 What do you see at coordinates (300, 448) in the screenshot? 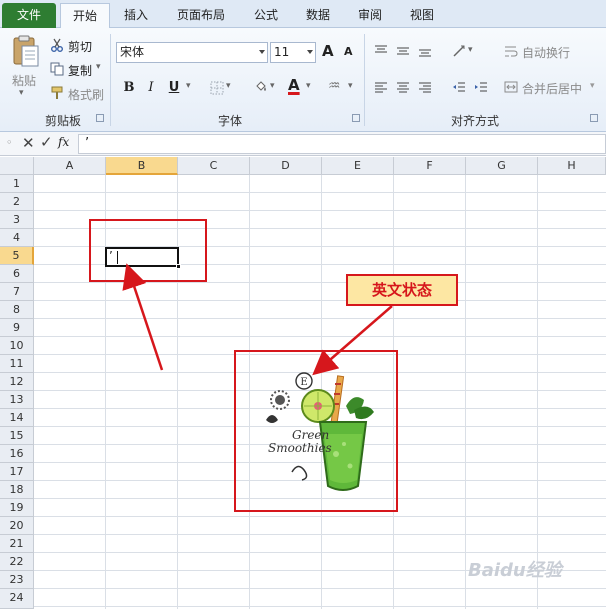
I see `image-title-line2: Smoothies` at bounding box center [300, 448].